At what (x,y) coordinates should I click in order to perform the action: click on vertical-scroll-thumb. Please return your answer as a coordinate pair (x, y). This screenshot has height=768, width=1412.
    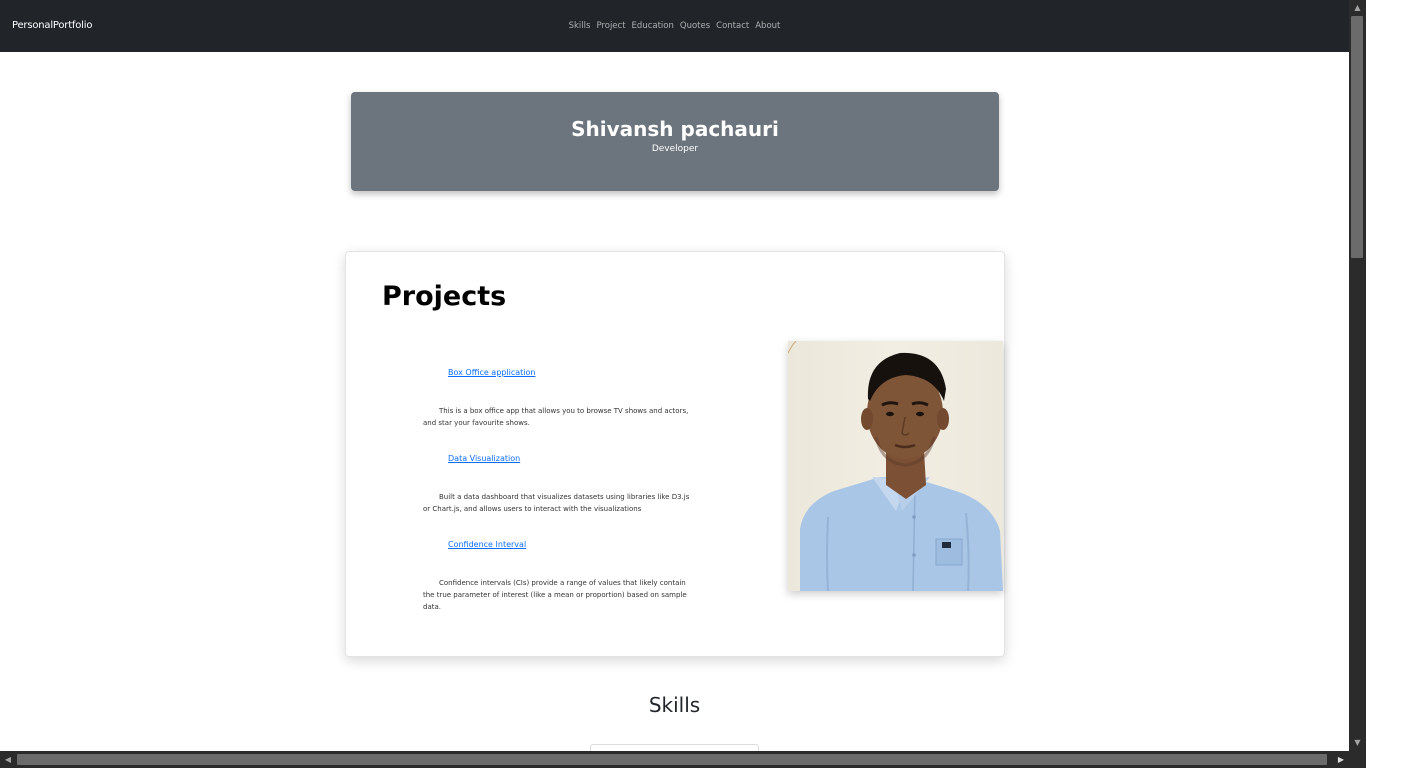
    Looking at the image, I should click on (1357, 137).